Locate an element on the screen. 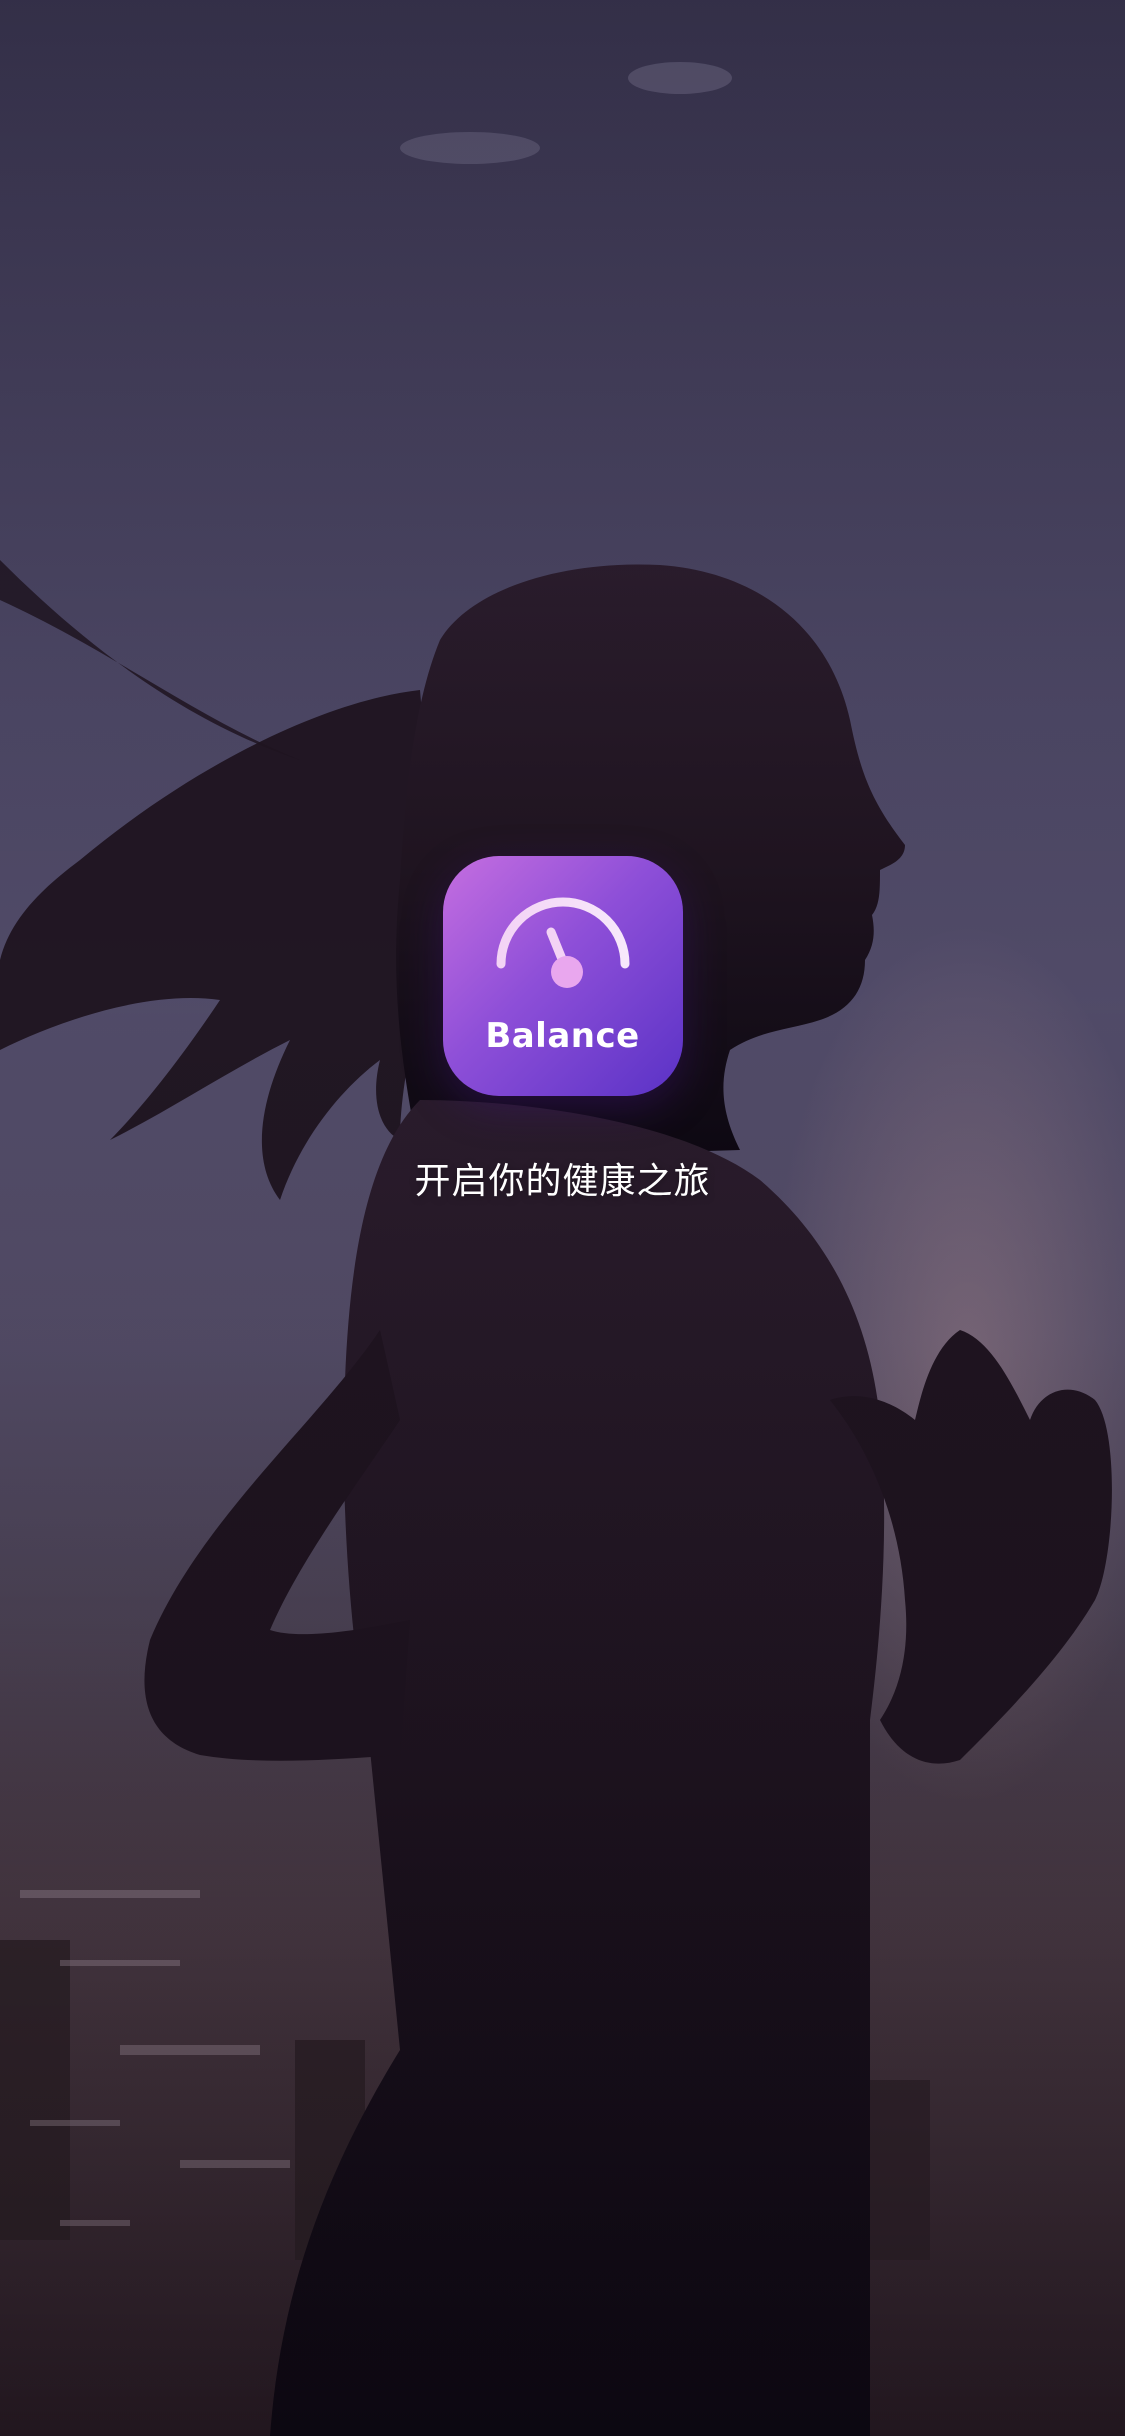  splash-branding: Balance 开启你的健康之旅 is located at coordinates (562, 1030).